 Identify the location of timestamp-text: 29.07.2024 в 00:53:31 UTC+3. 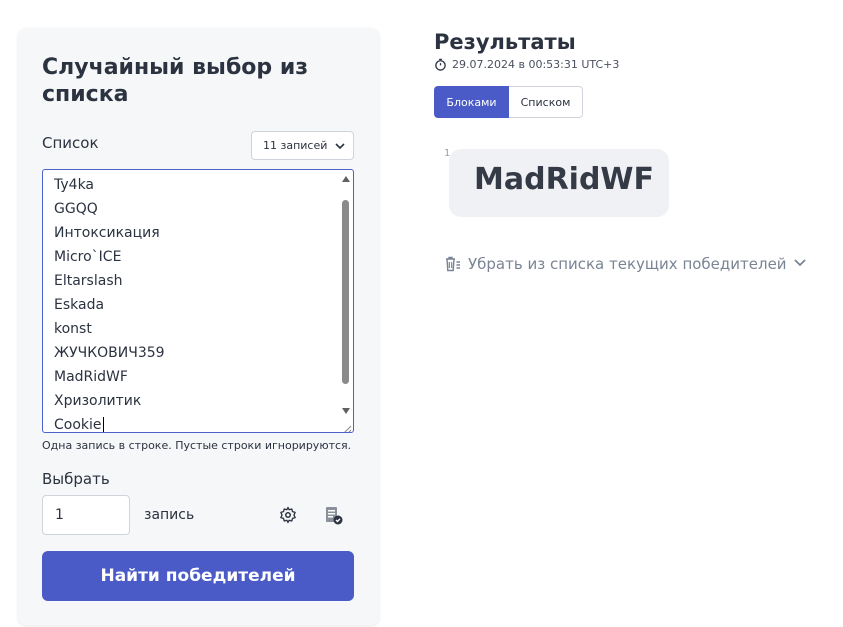
(536, 64).